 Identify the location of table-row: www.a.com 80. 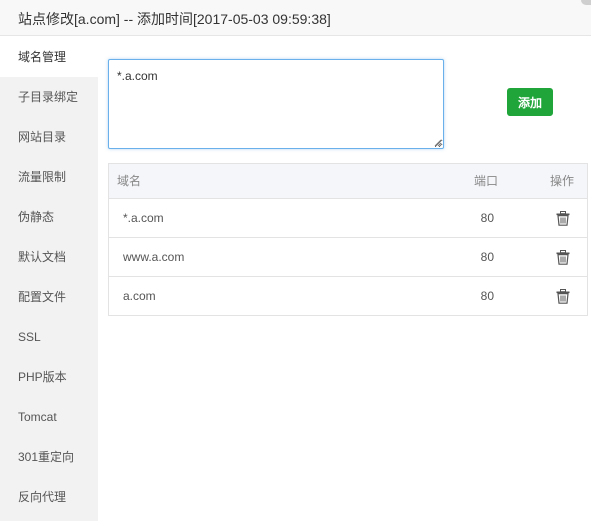
(348, 257).